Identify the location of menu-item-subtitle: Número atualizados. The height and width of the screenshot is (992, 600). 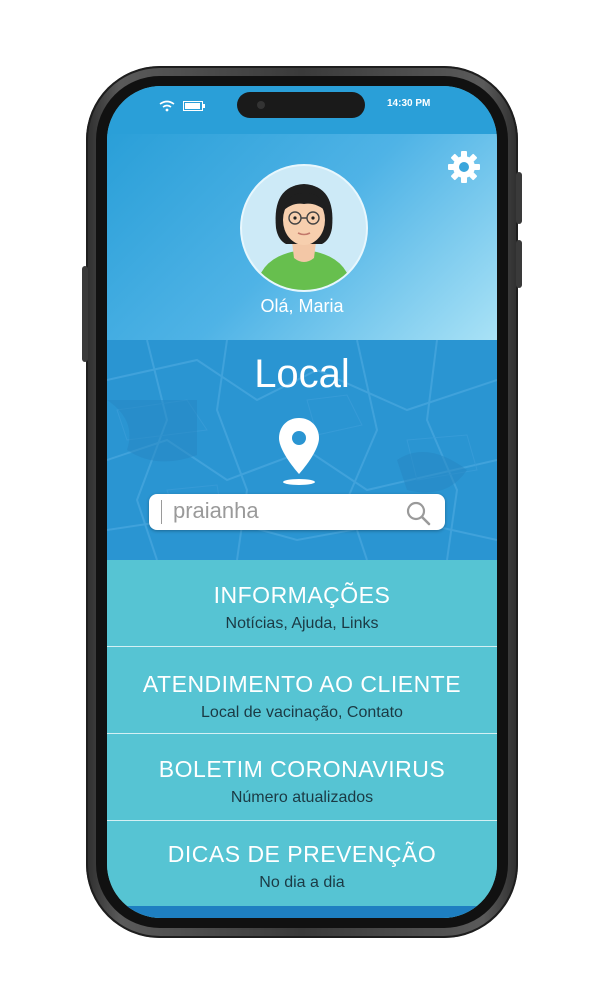
(302, 797).